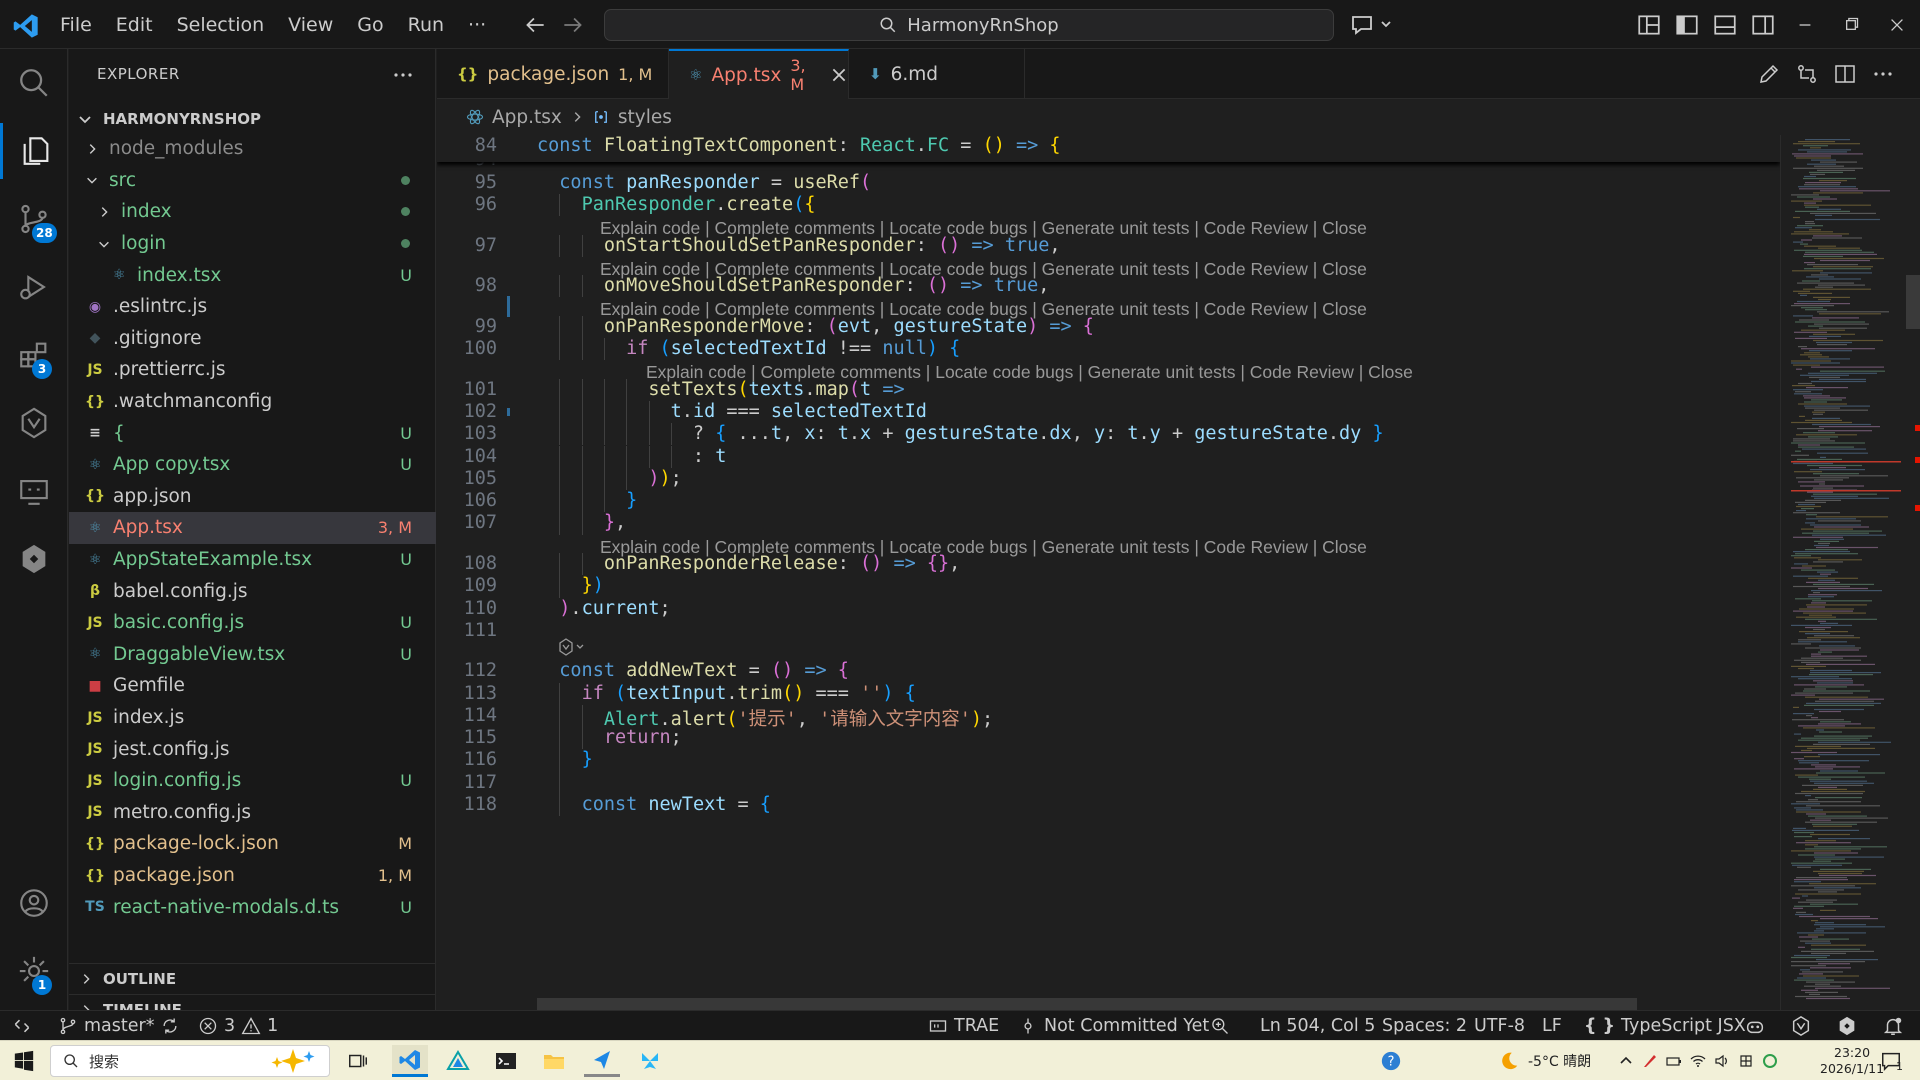 This screenshot has height=1080, width=1920. Describe the element at coordinates (1850, 572) in the screenshot. I see `minimap` at that location.